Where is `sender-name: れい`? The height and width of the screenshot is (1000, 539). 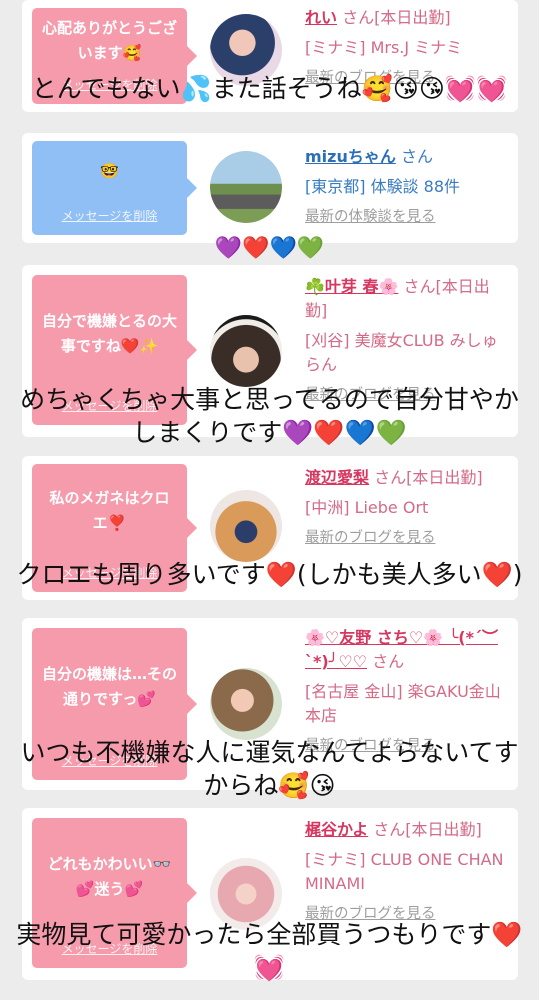
sender-name: れい is located at coordinates (321, 17).